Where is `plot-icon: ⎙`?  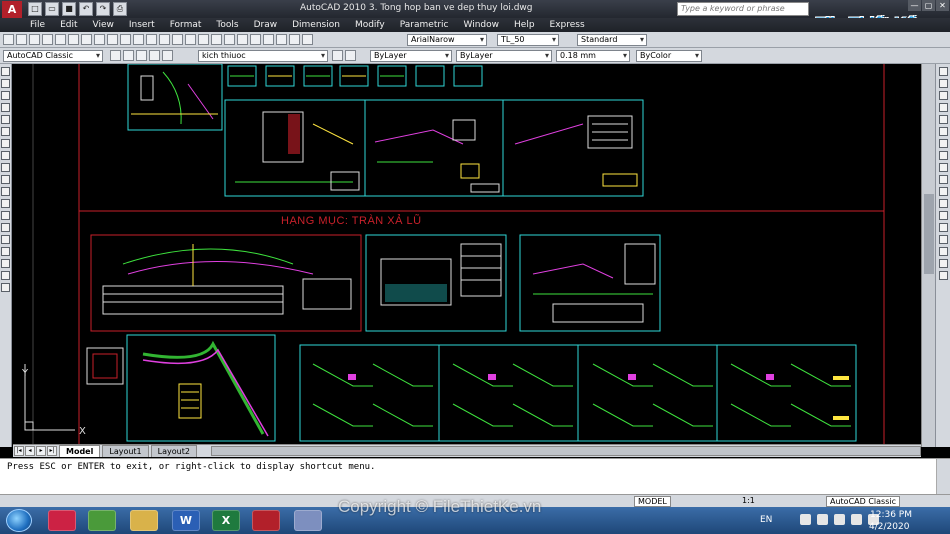
plot-icon: ⎙ is located at coordinates (120, 9).